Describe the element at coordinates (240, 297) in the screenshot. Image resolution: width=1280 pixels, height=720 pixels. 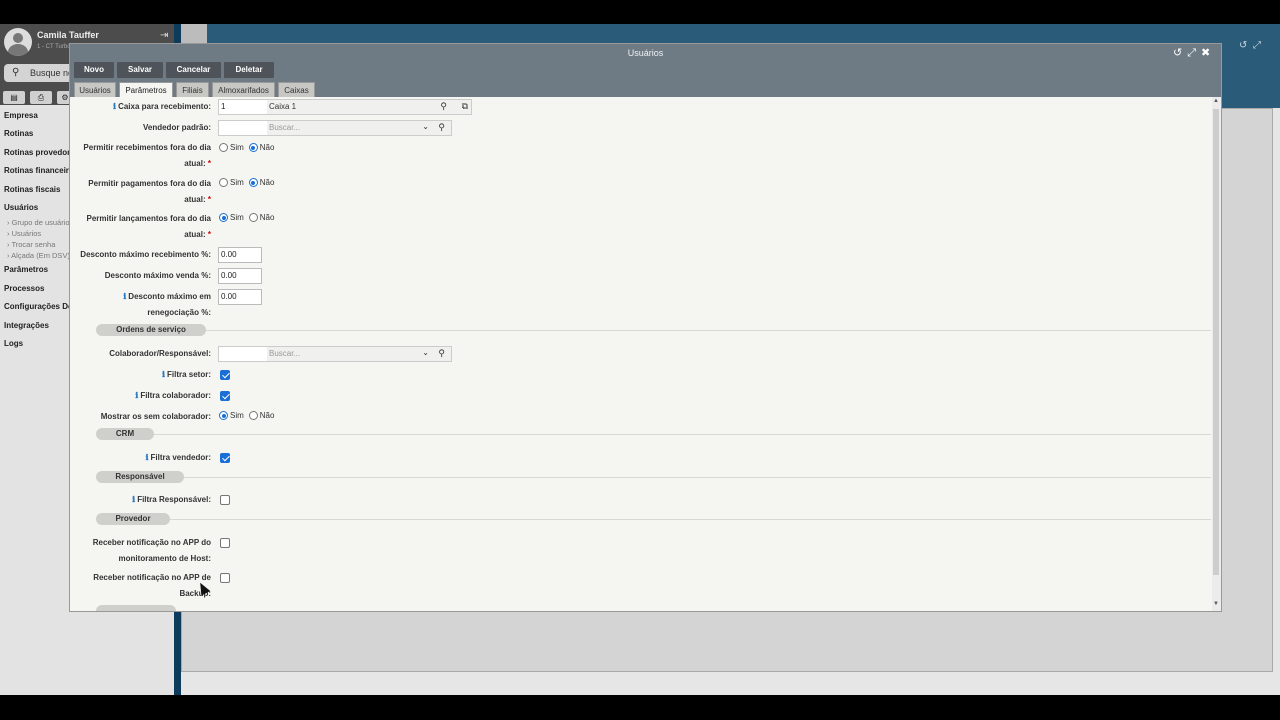
I see `desc-reneg-input: 0.00` at that location.